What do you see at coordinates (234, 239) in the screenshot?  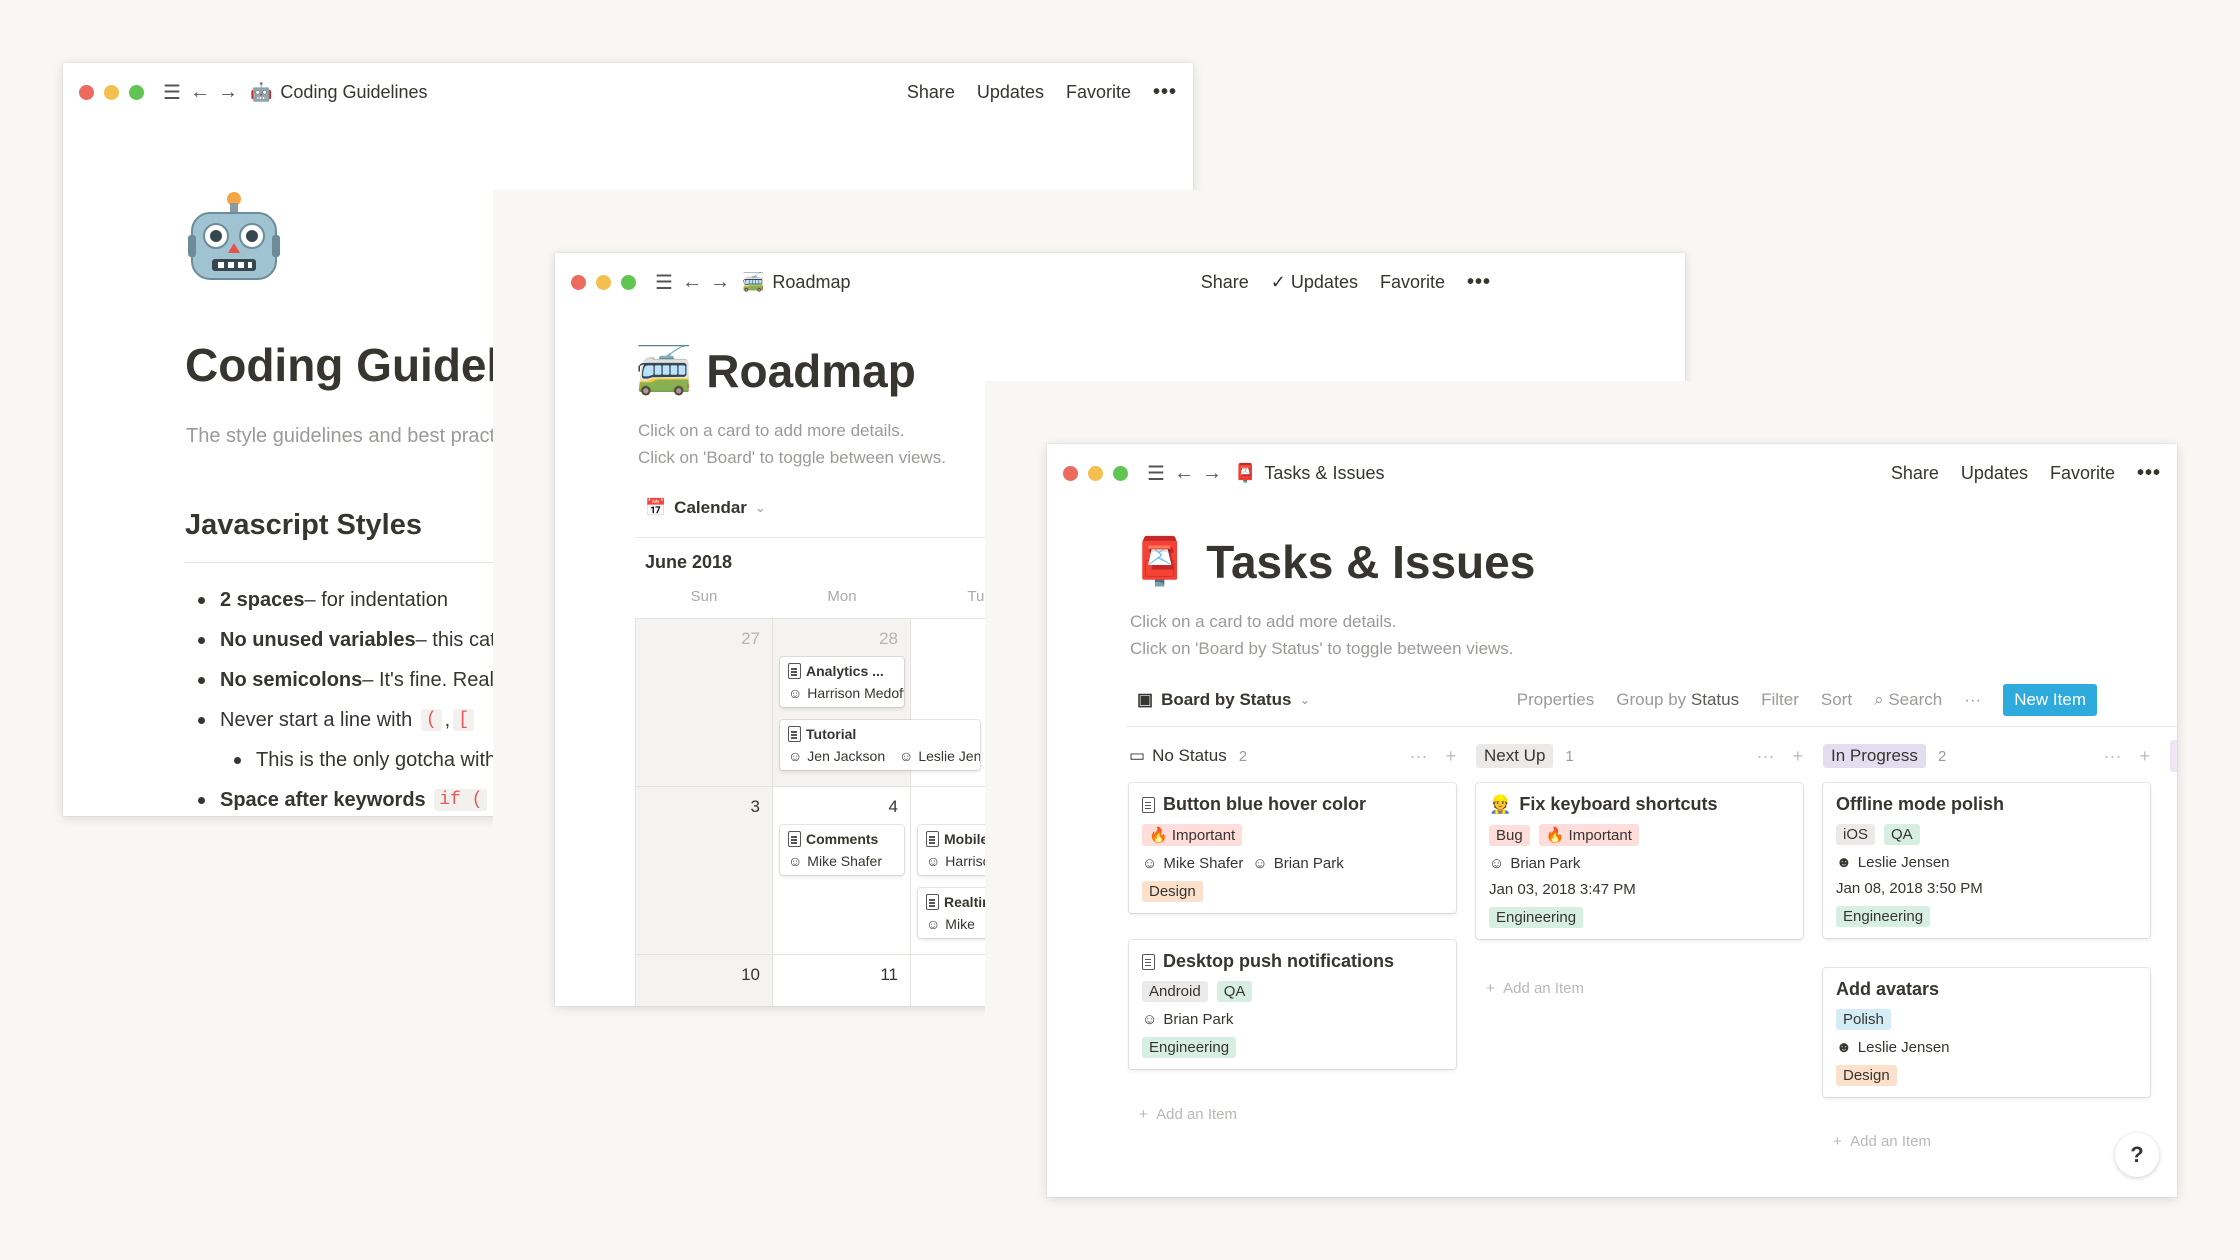 I see `robot-page-icon` at bounding box center [234, 239].